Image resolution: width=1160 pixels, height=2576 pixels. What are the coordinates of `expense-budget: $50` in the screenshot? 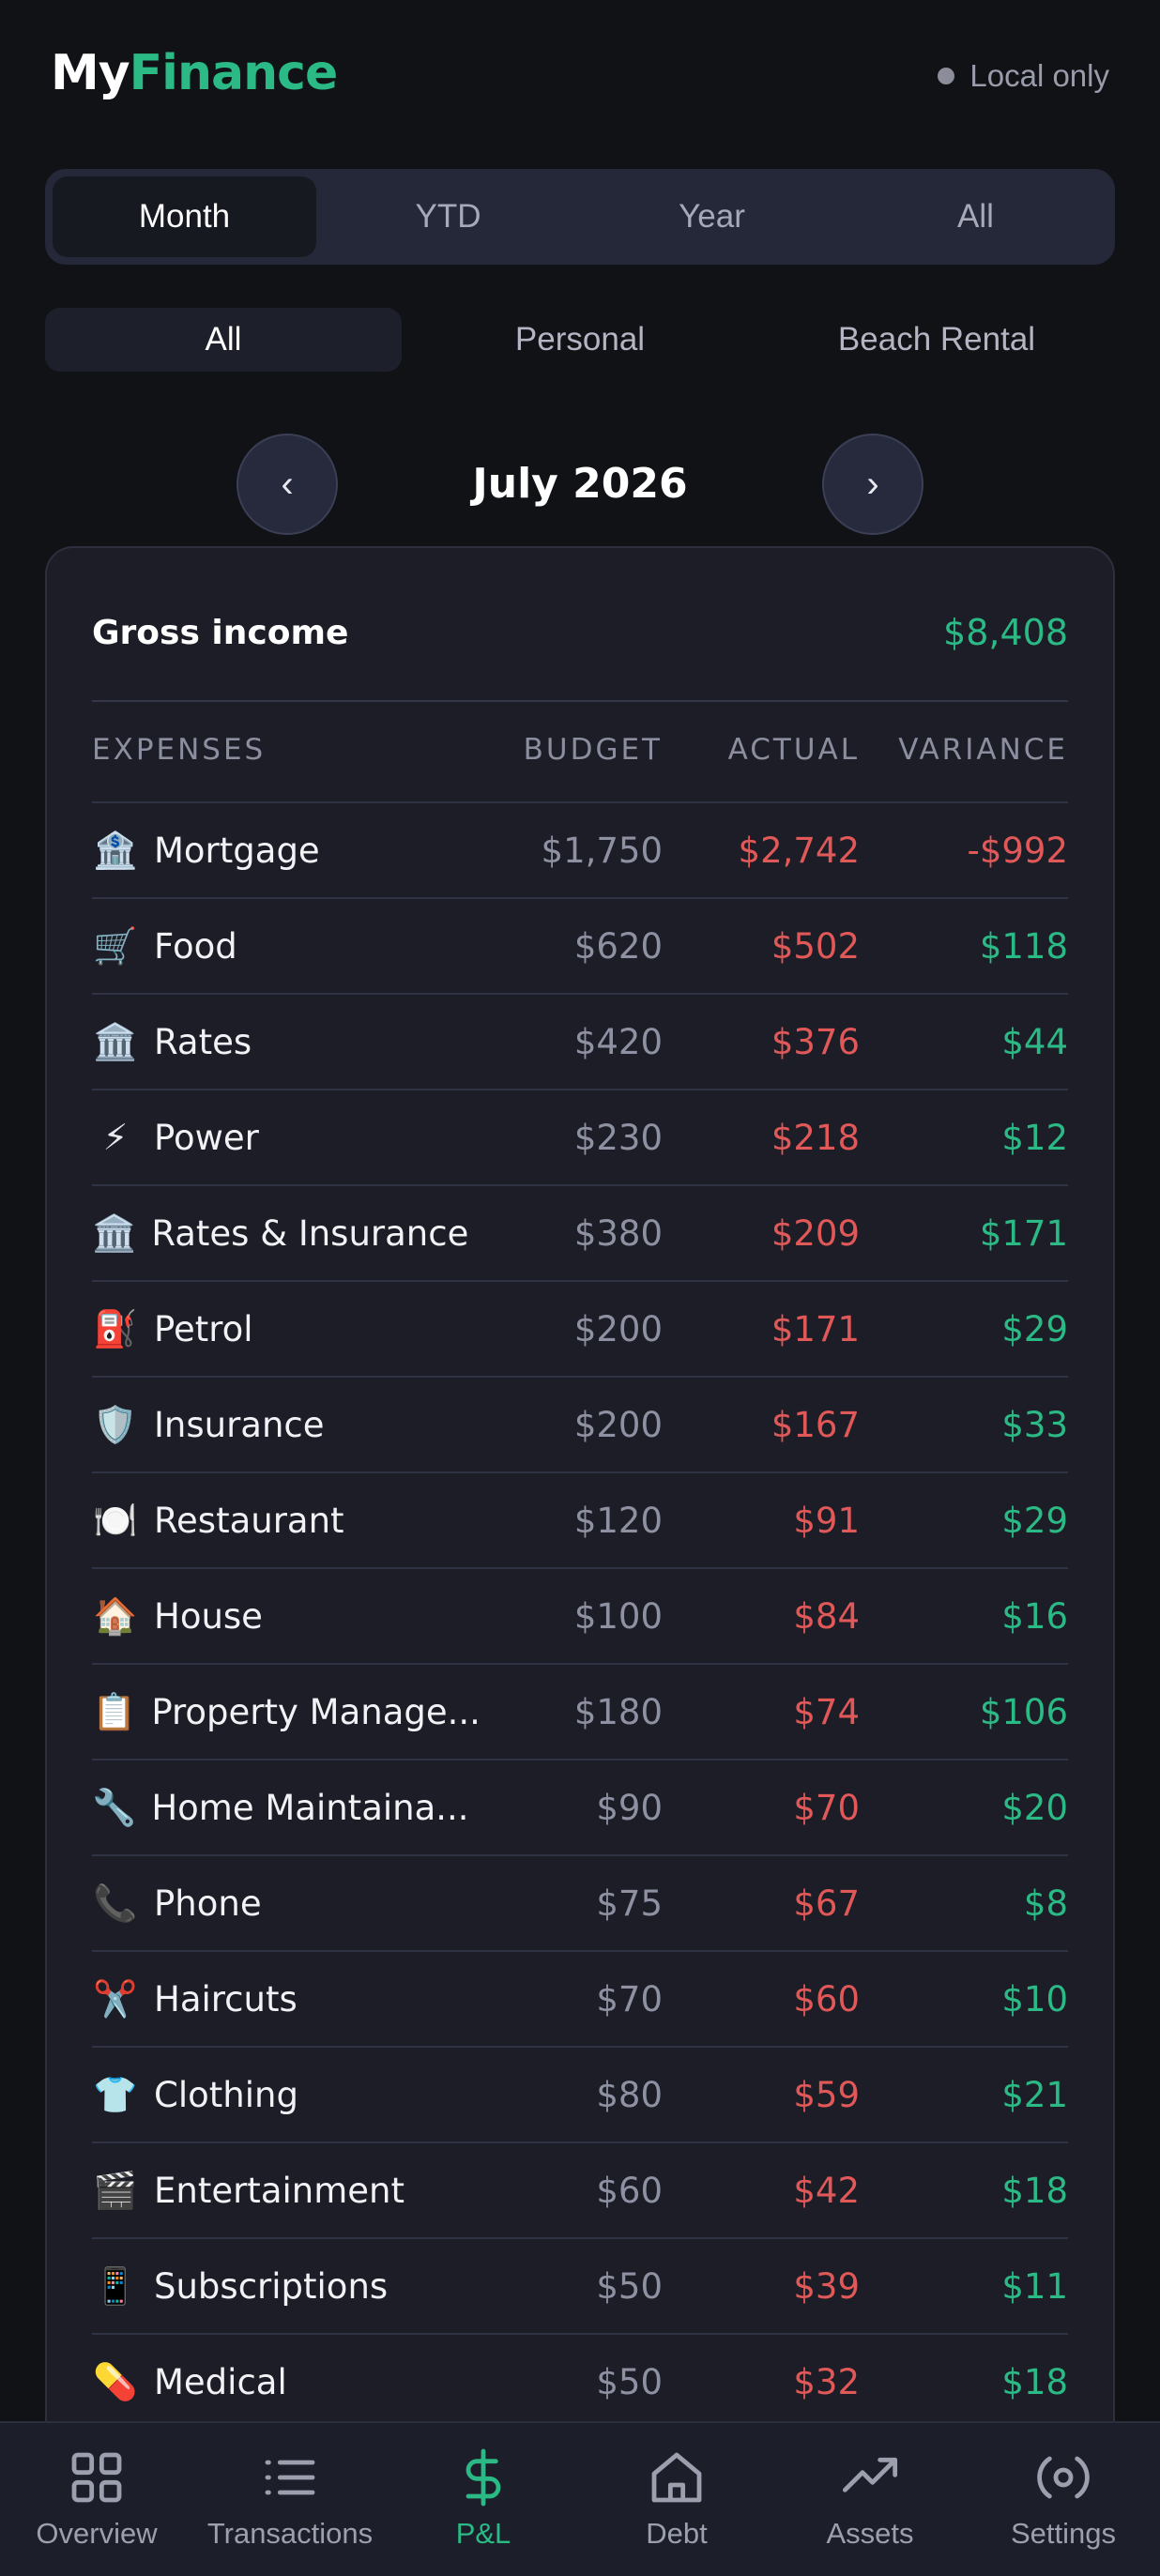 It's located at (629, 2286).